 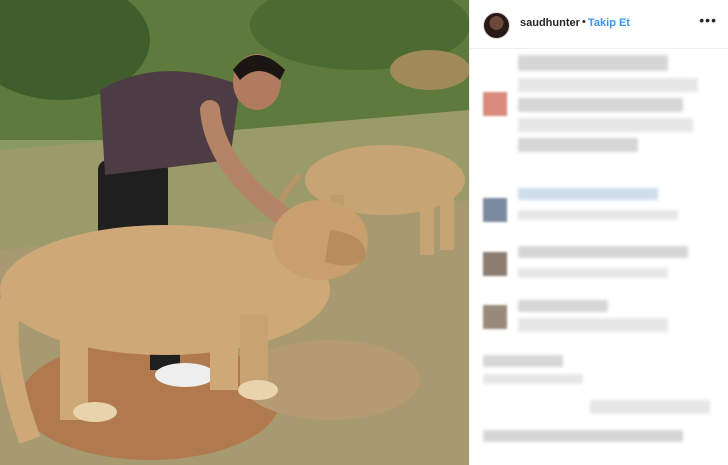 What do you see at coordinates (495, 104) in the screenshot?
I see `commenter-avatar` at bounding box center [495, 104].